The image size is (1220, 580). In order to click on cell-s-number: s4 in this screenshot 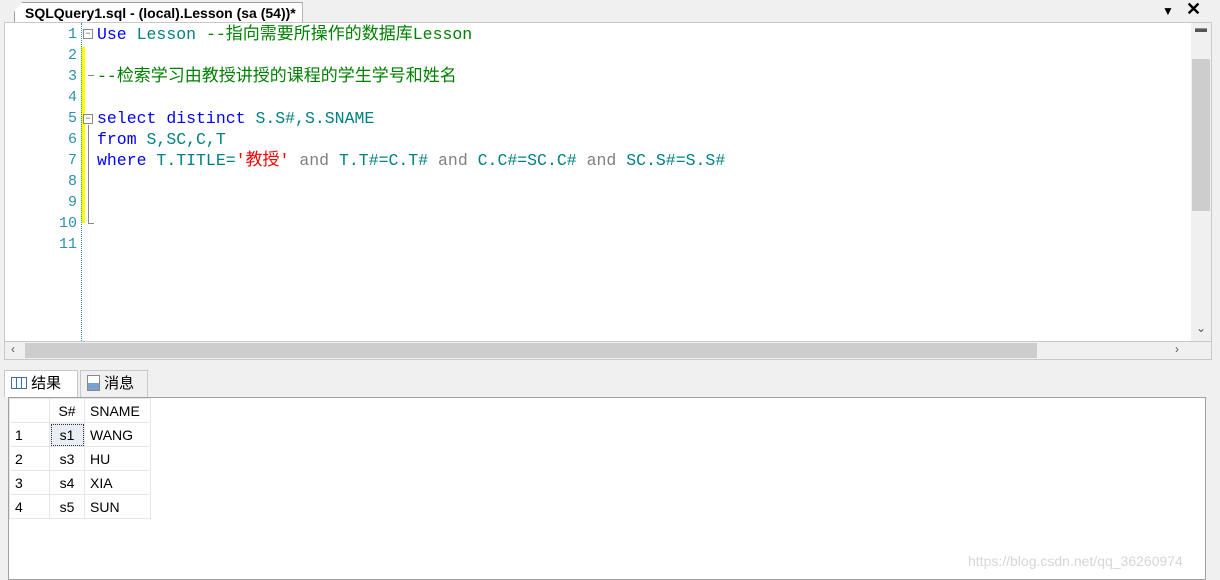, I will do `click(67, 482)`.